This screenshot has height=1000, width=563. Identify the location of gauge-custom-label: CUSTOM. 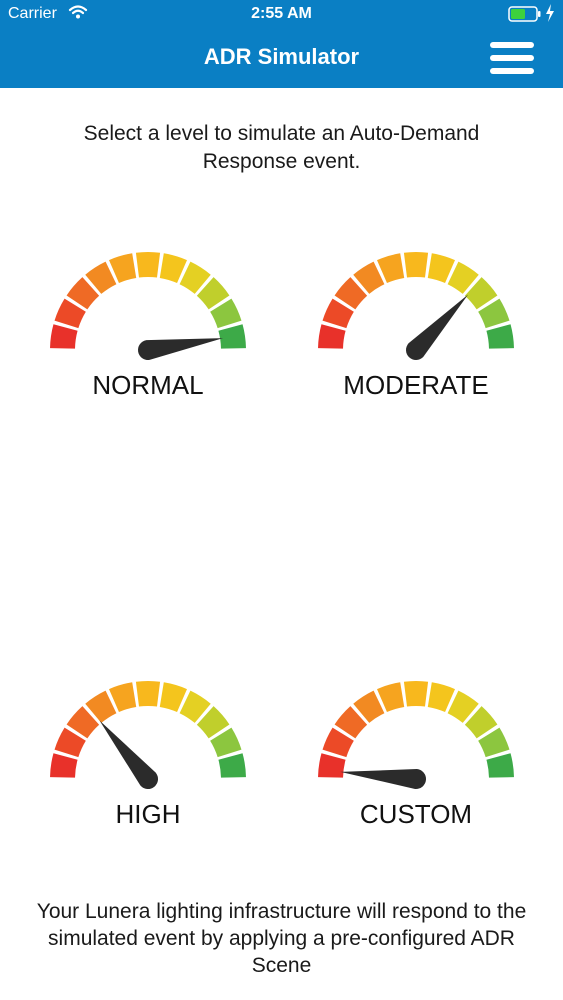
(416, 814).